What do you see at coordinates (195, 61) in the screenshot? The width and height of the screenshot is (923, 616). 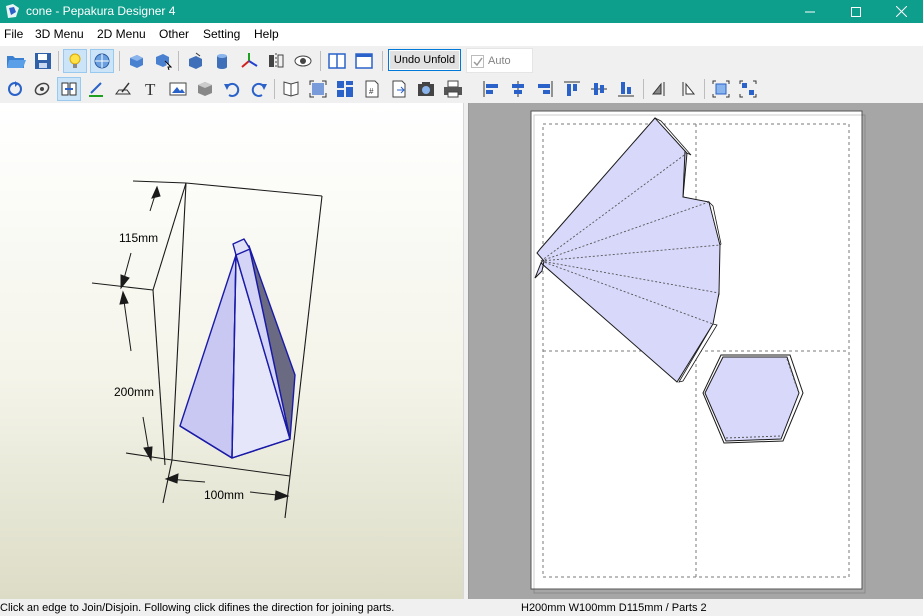 I see `box-tool-button` at bounding box center [195, 61].